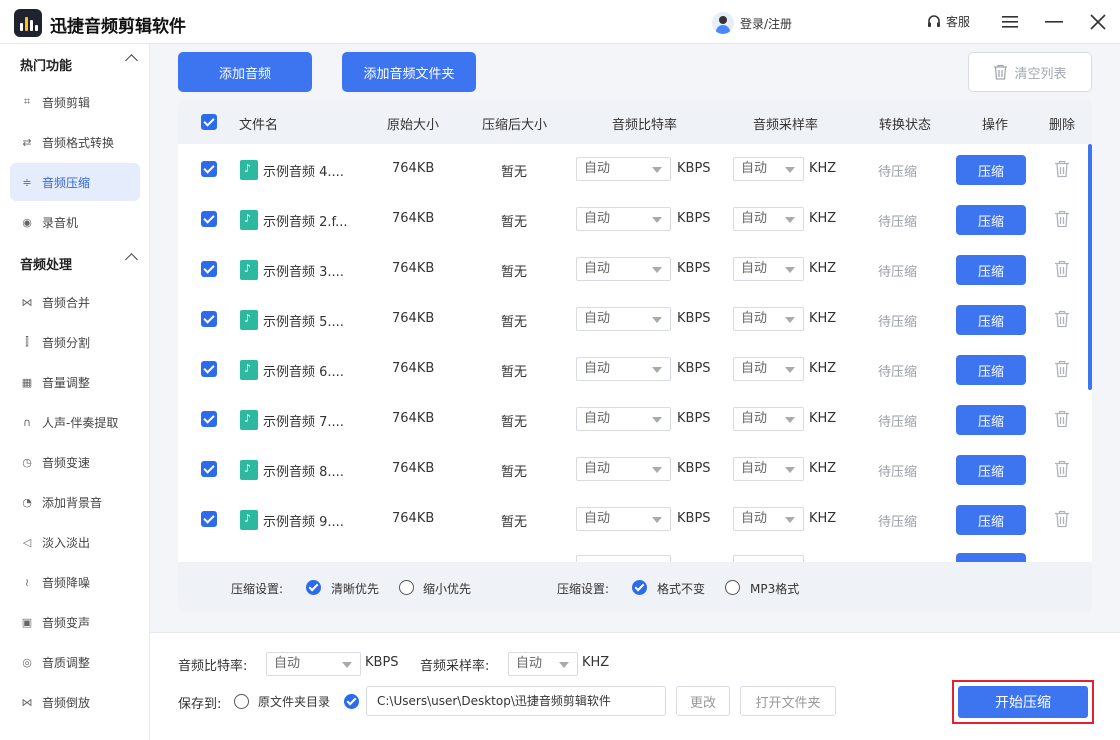 The width and height of the screenshot is (1120, 740). What do you see at coordinates (257, 589) in the screenshot?
I see `compress-settings-label-1: 压缩设置:` at bounding box center [257, 589].